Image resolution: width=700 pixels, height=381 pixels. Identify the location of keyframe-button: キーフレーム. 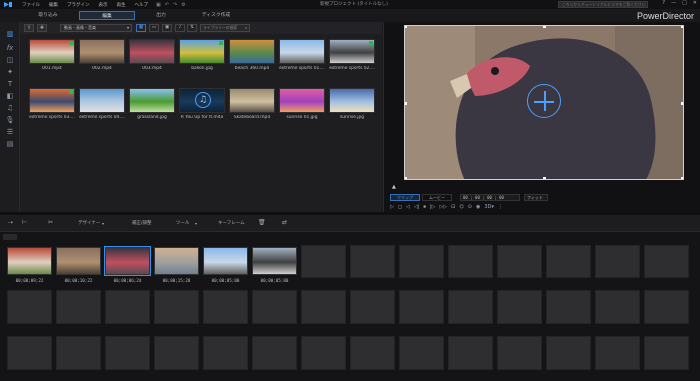
(231, 223).